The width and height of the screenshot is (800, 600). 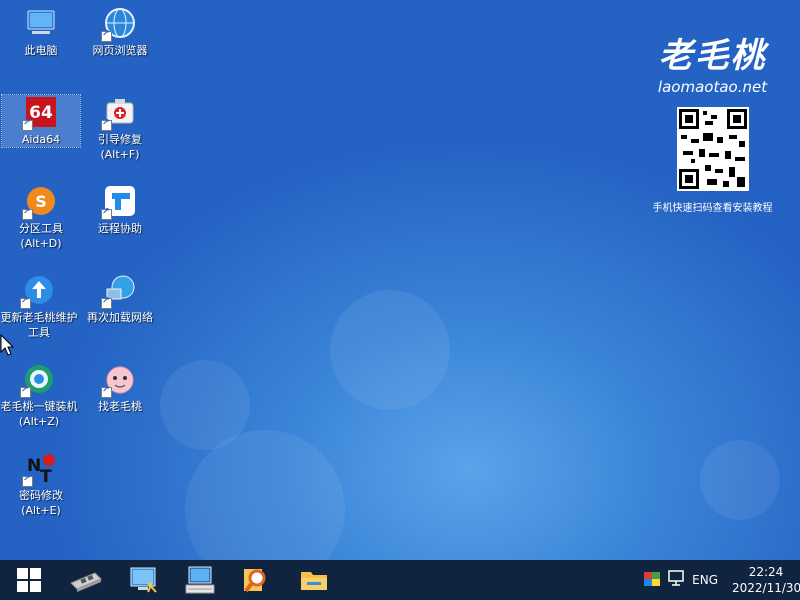 I want to click on reload-network-icon, so click(x=119, y=291).